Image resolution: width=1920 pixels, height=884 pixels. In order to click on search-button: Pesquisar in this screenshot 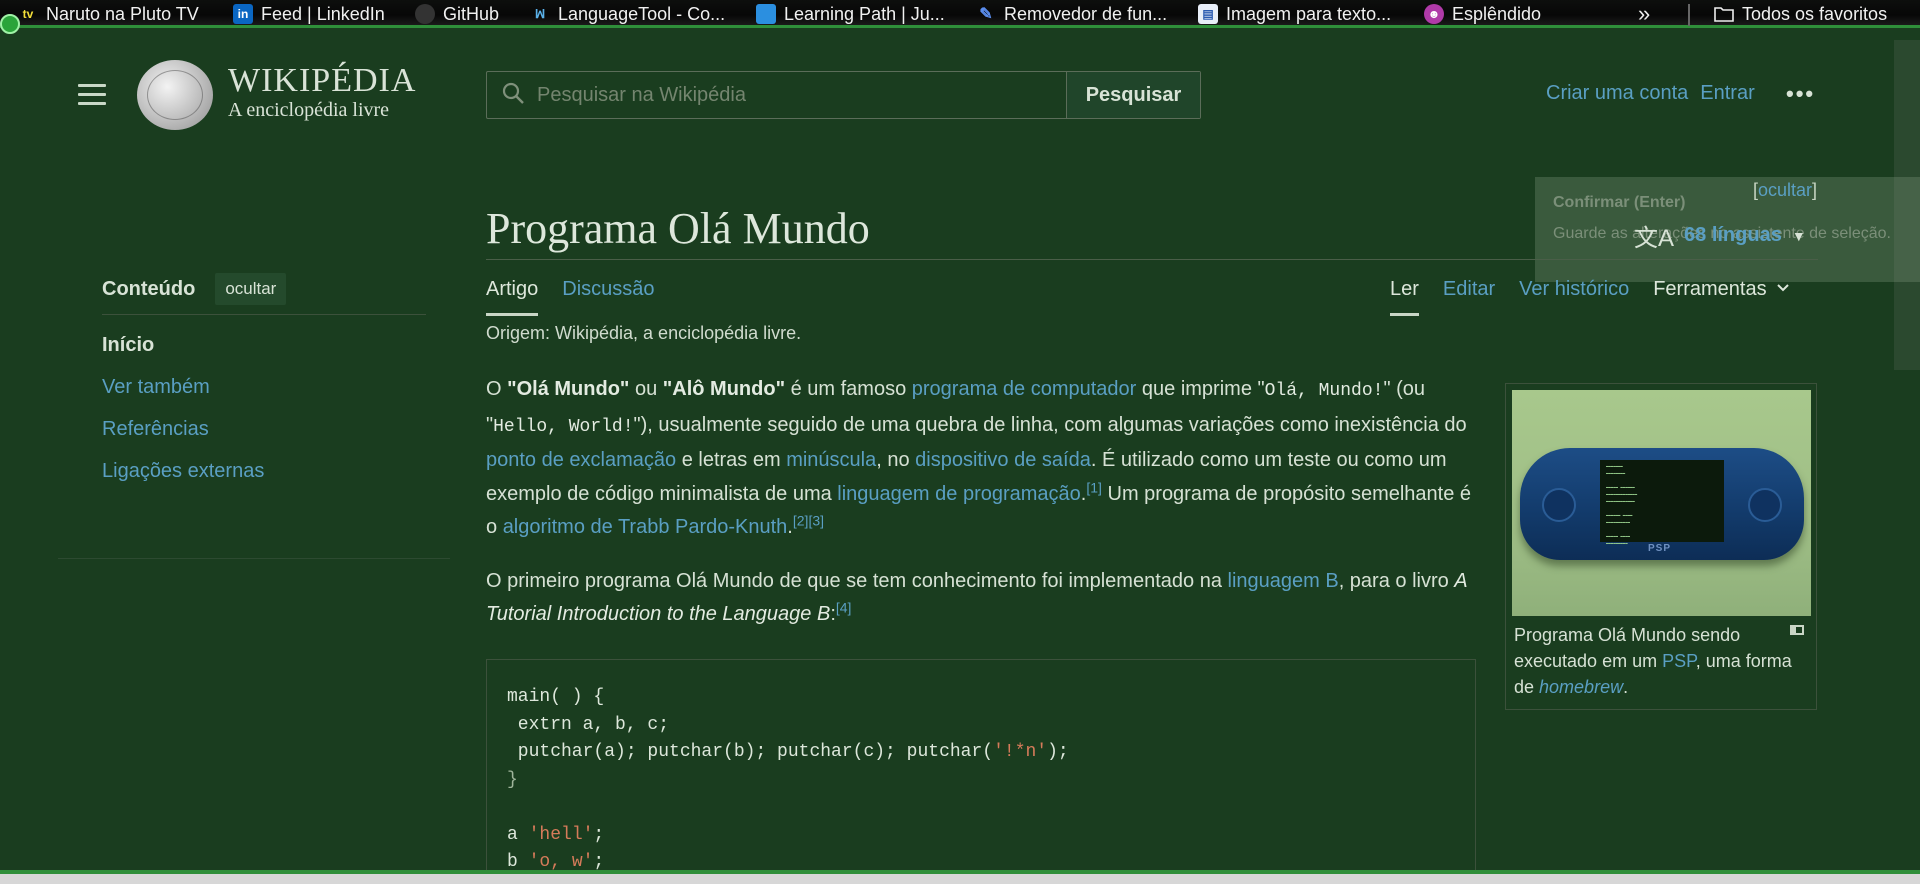, I will do `click(1133, 95)`.